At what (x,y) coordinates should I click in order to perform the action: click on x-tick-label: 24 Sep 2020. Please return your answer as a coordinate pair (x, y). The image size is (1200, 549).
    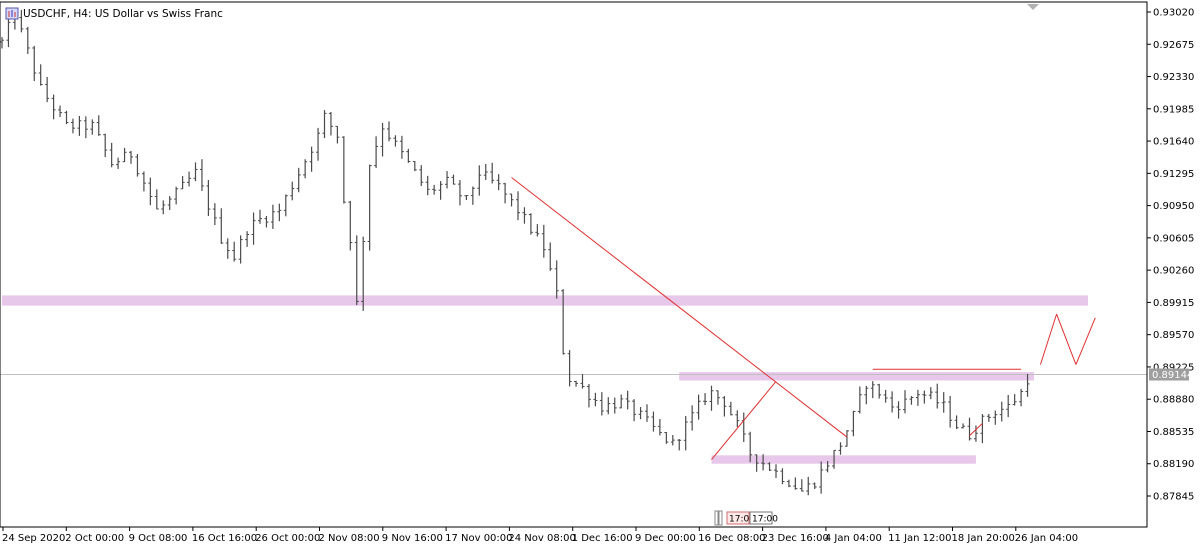
    Looking at the image, I should click on (33, 538).